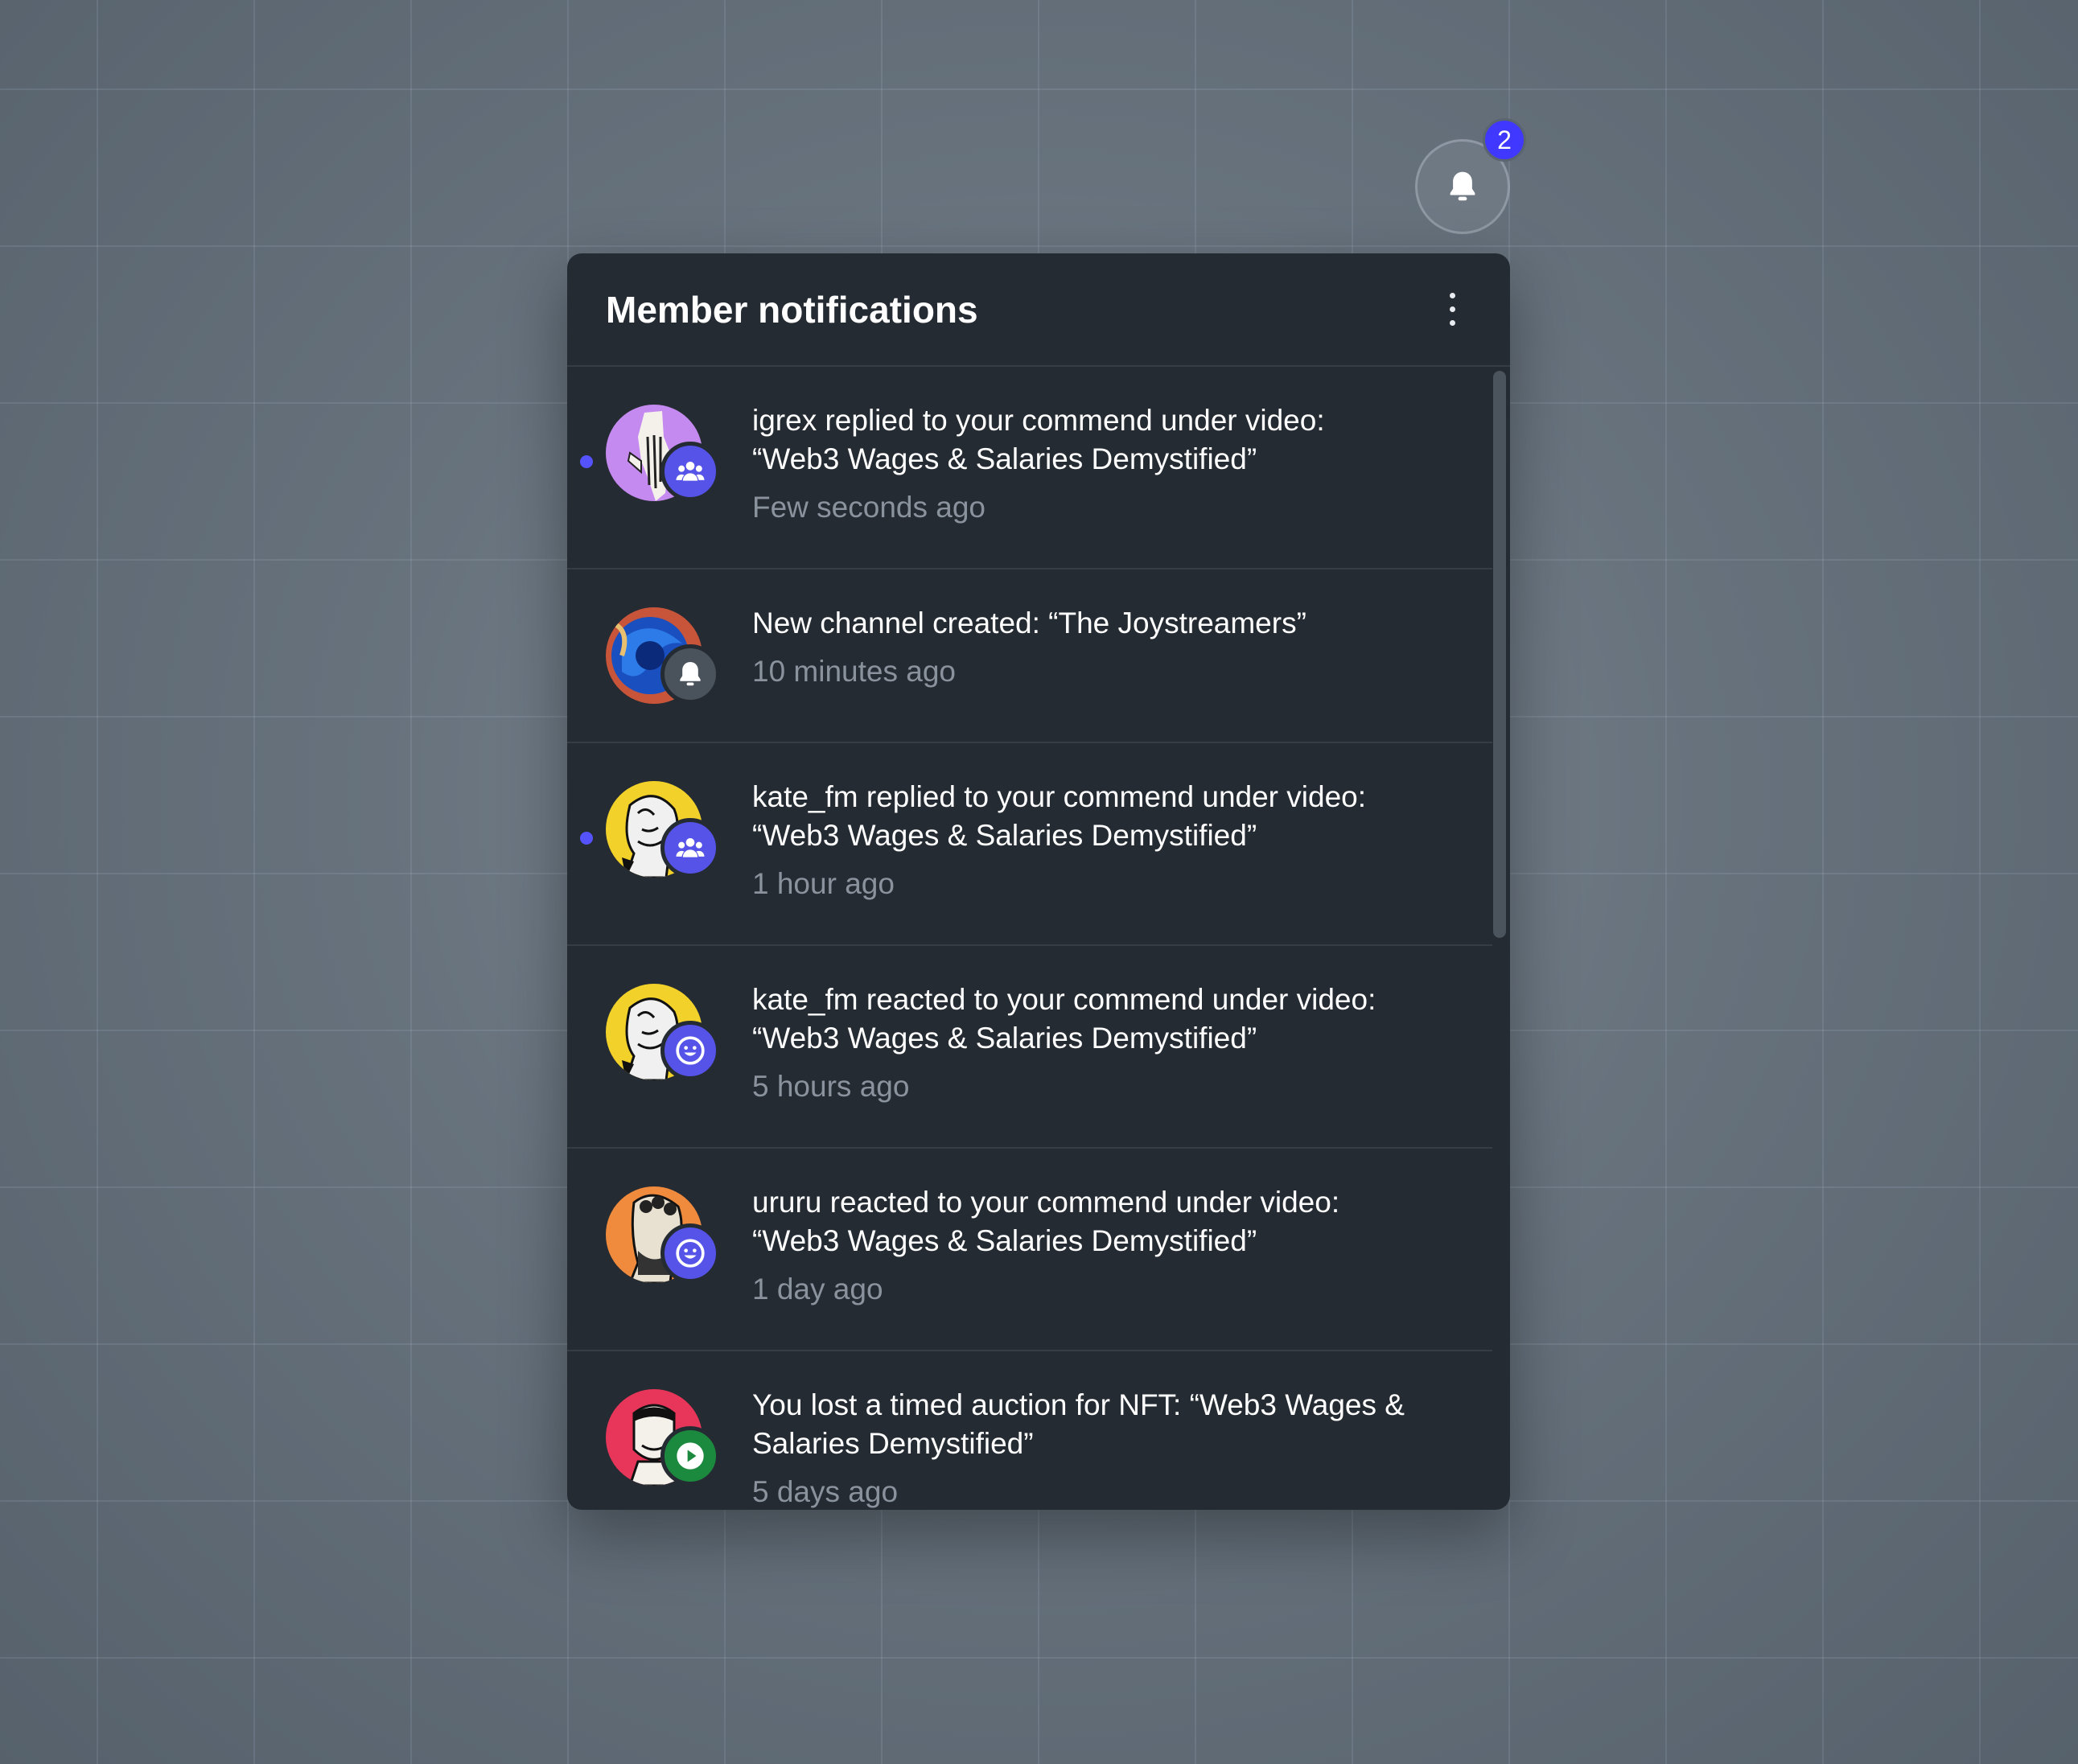 The height and width of the screenshot is (1764, 2078). What do you see at coordinates (1499, 654) in the screenshot?
I see `scrollbar-thumb` at bounding box center [1499, 654].